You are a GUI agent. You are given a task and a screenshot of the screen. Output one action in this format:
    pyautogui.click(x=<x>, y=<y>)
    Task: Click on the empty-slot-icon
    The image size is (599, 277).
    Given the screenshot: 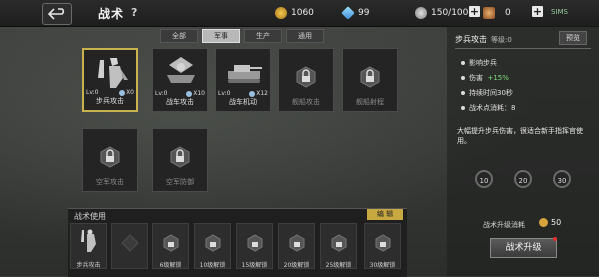 What is the action you would take?
    pyautogui.click(x=130, y=243)
    